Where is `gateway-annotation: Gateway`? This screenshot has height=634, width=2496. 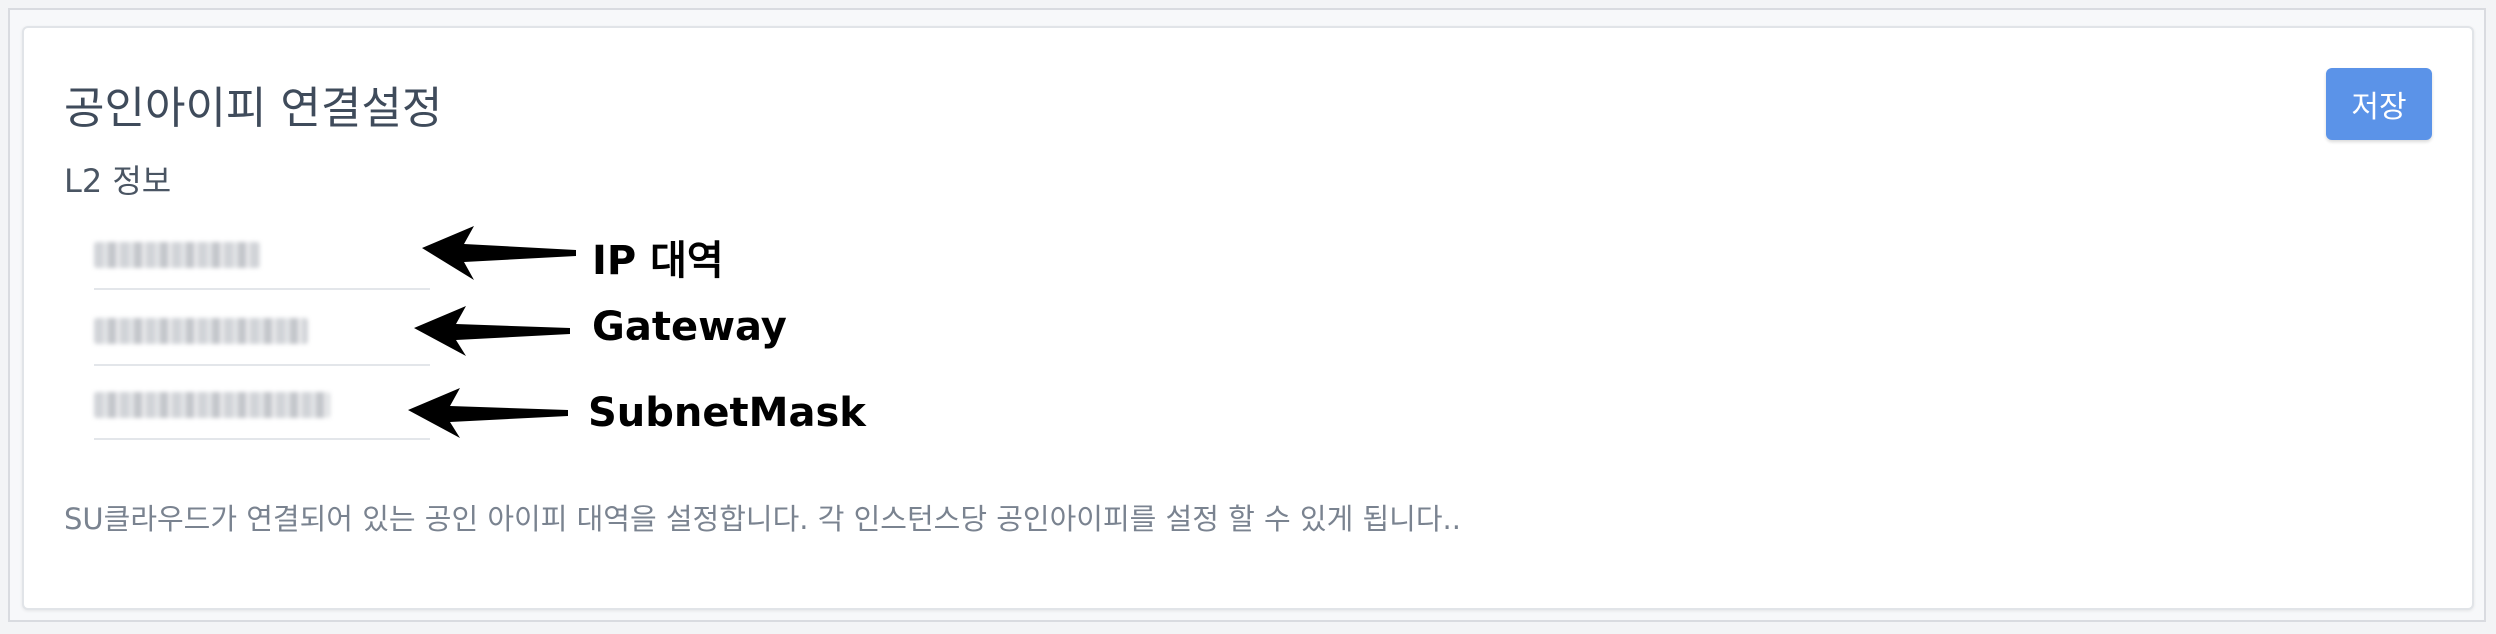
gateway-annotation: Gateway is located at coordinates (689, 327).